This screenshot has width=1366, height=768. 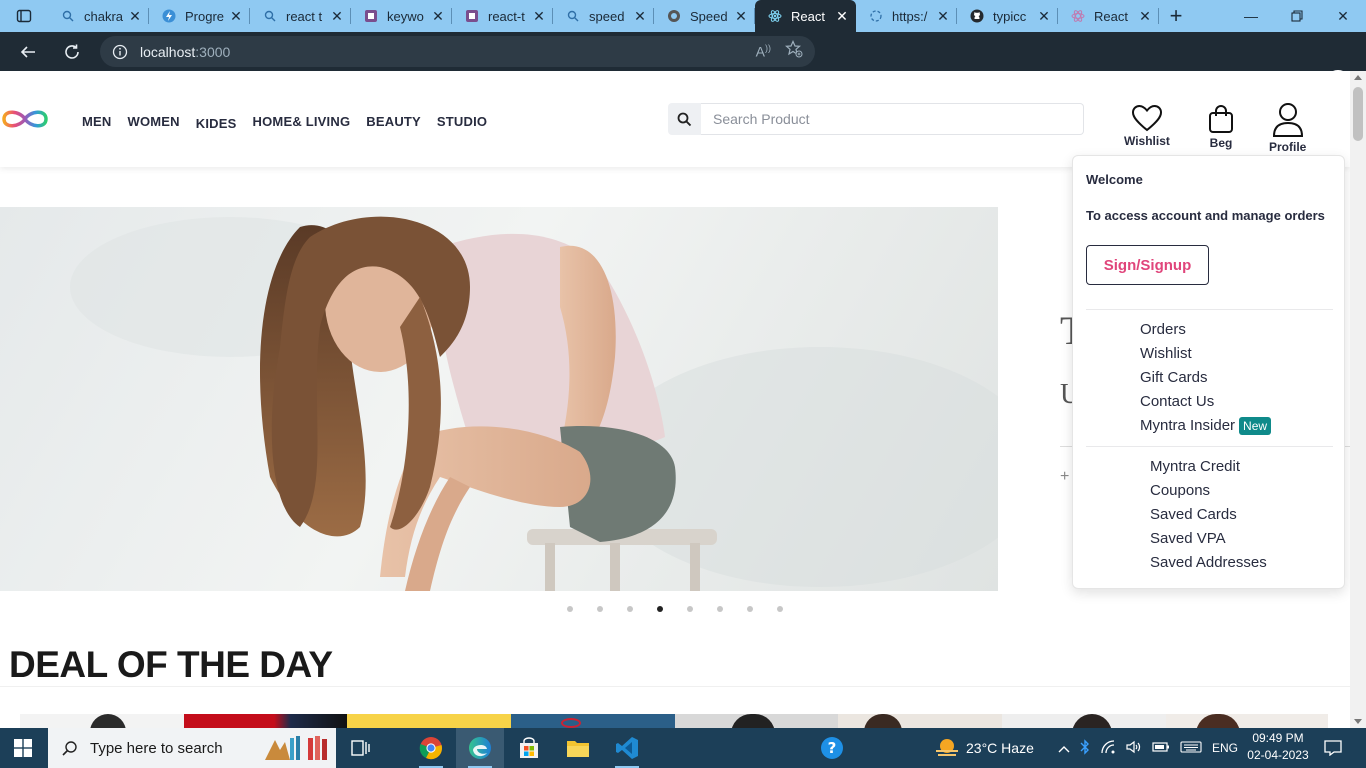 What do you see at coordinates (906, 16) in the screenshot?
I see `browser-tab: https:/ ✕` at bounding box center [906, 16].